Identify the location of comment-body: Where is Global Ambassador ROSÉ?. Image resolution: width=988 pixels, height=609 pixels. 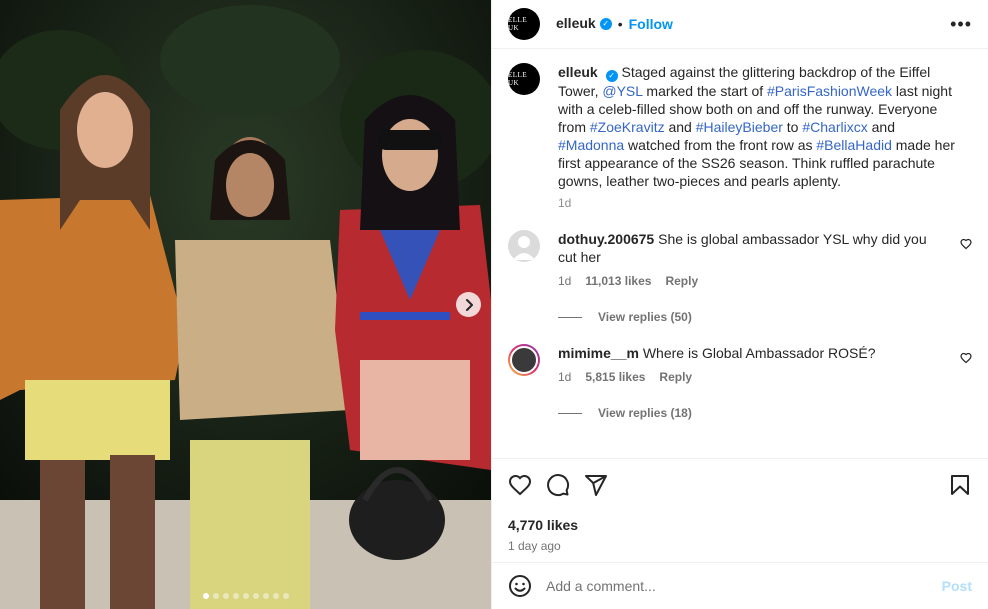
(759, 353).